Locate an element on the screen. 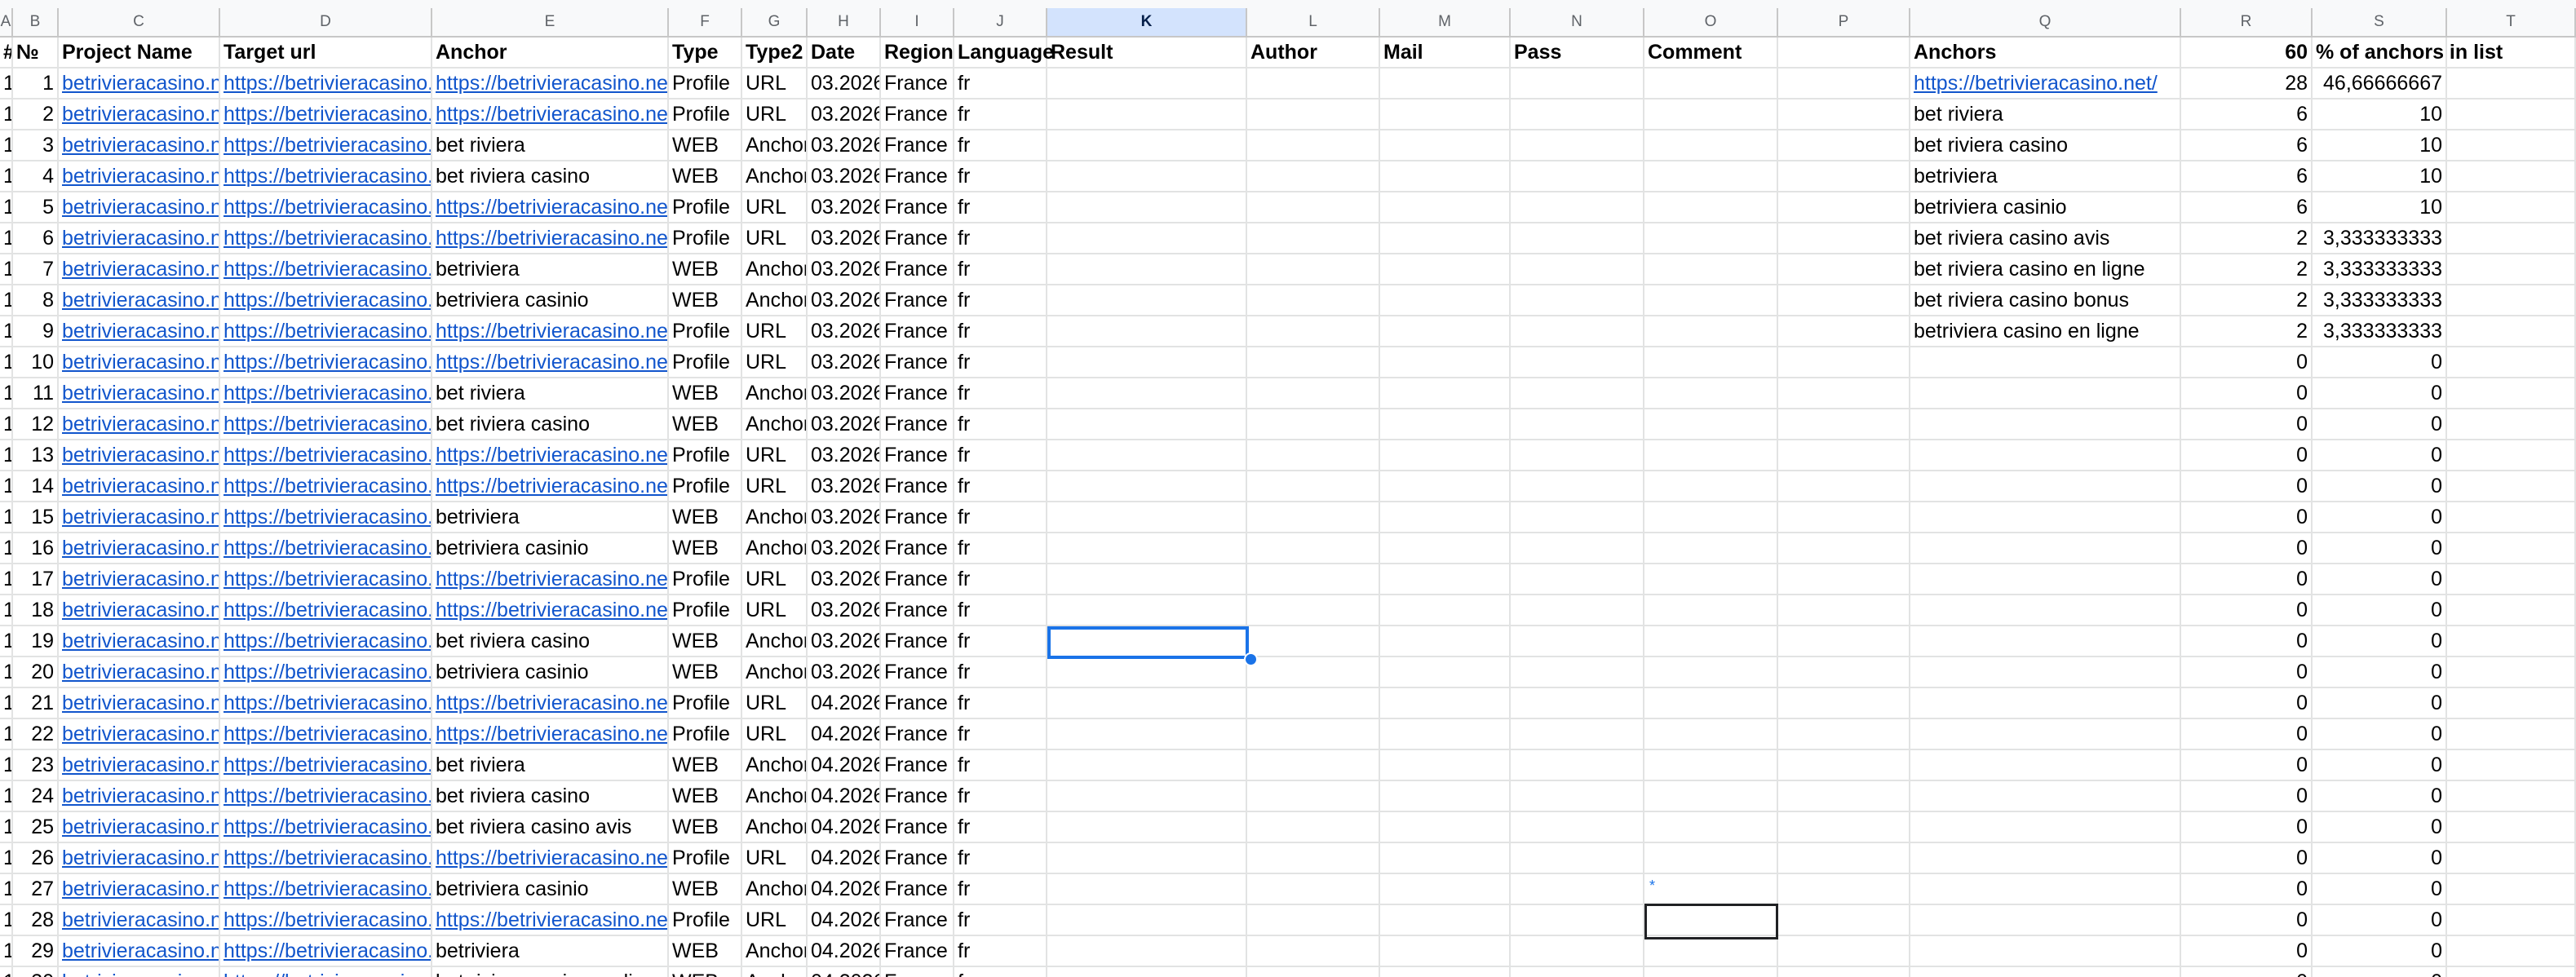  summary-anchor-cell: bet riviera casino bonus is located at coordinates (2045, 300).